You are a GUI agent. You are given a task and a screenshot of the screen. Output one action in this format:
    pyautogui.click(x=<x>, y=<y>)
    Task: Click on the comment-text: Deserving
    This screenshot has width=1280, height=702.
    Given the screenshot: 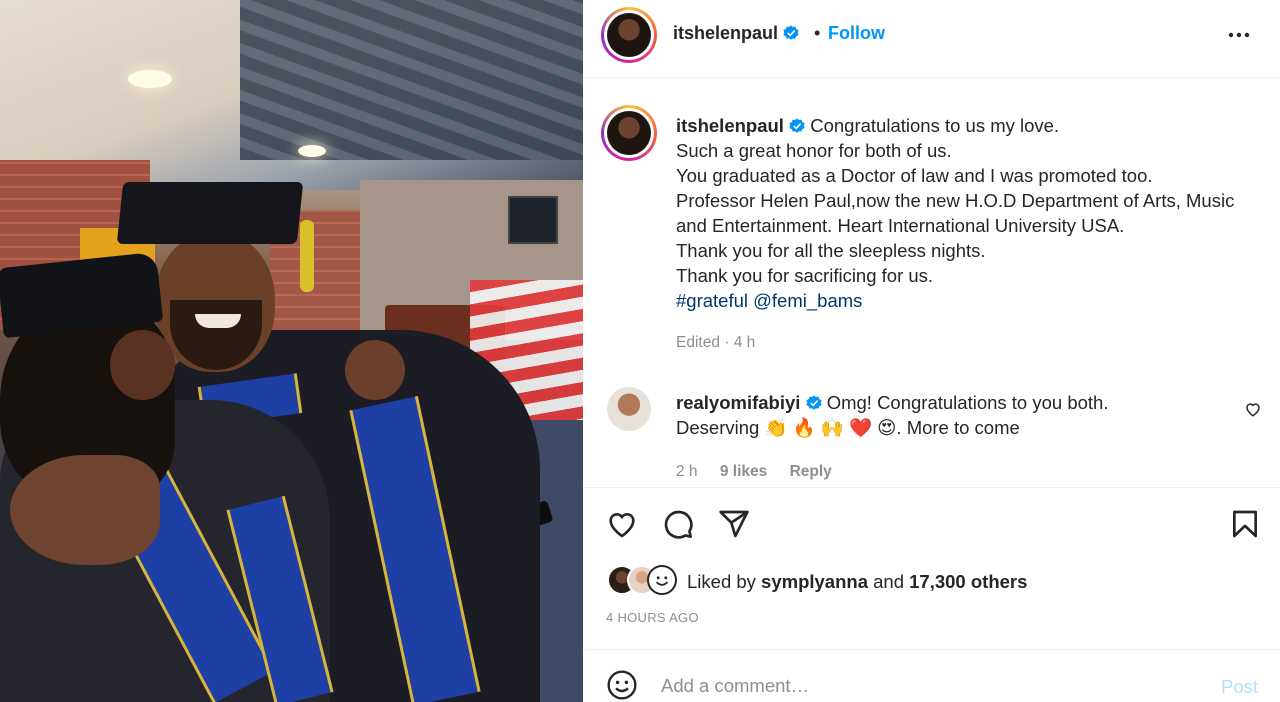 What is the action you would take?
    pyautogui.click(x=720, y=427)
    